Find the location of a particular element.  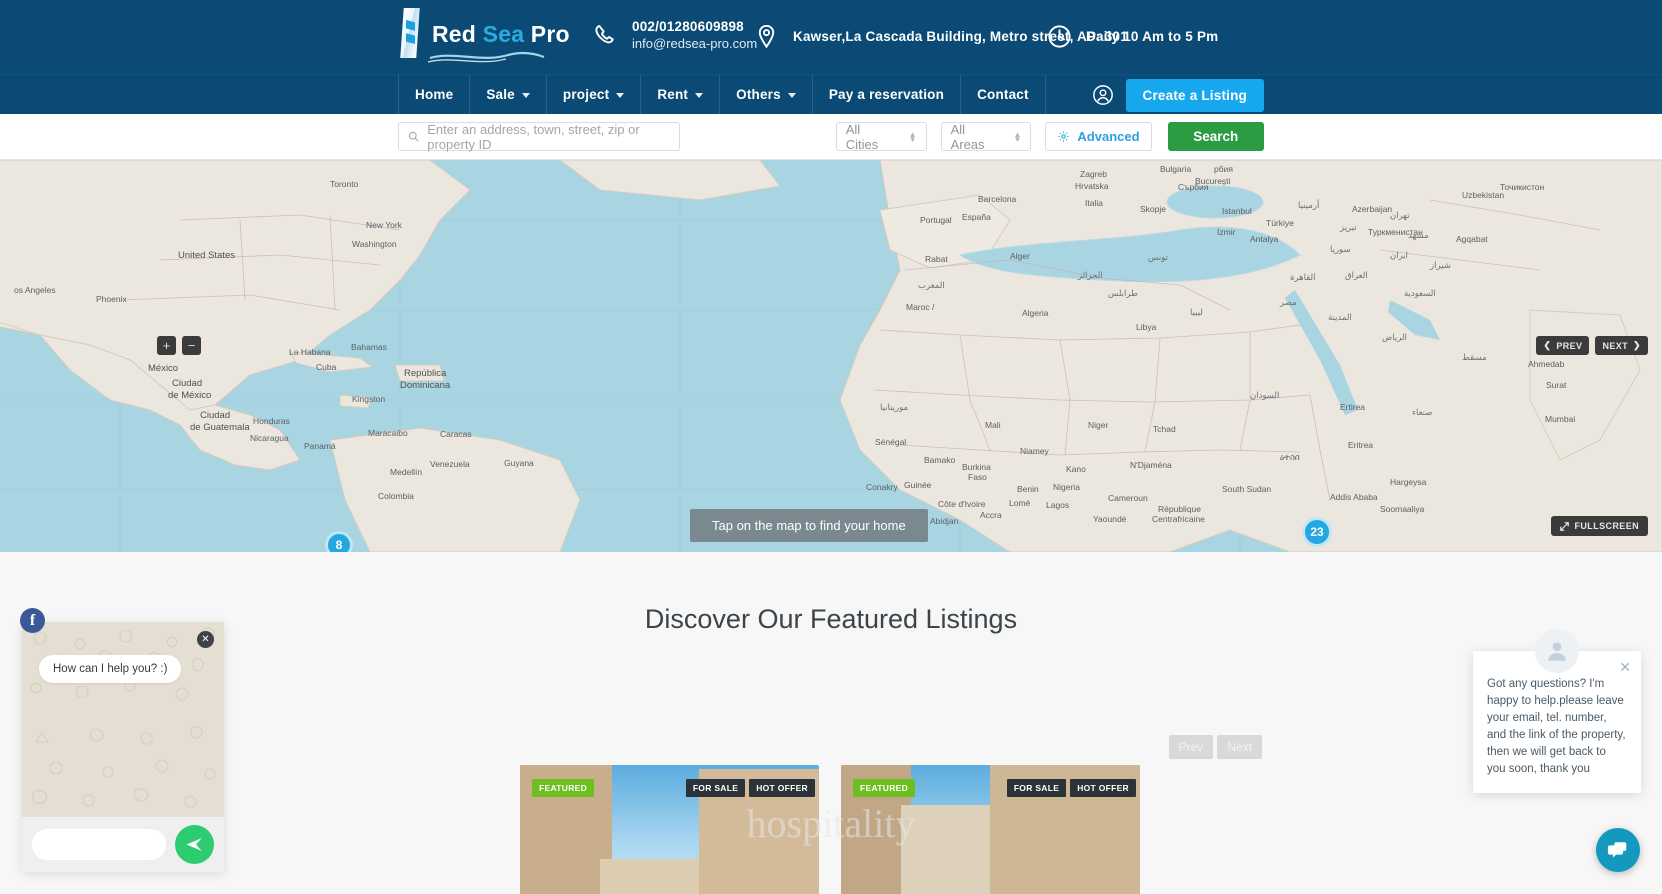

svg-text: الجزائر is located at coordinates (1090, 276).